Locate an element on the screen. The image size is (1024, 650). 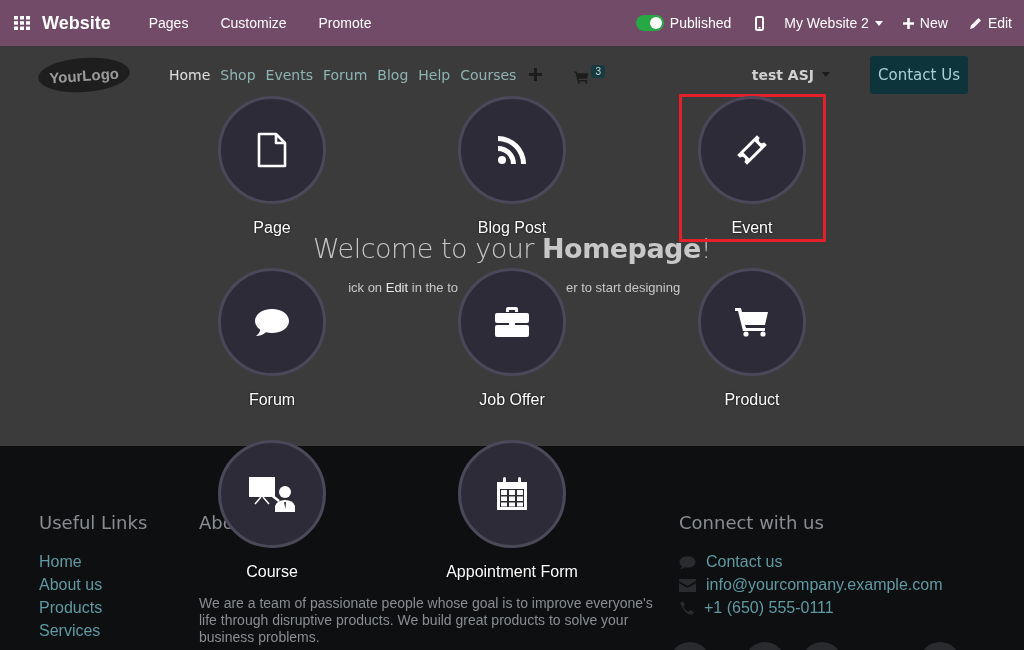
hero-subtitle: ick on Edit in the to is located at coordinates (403, 287).